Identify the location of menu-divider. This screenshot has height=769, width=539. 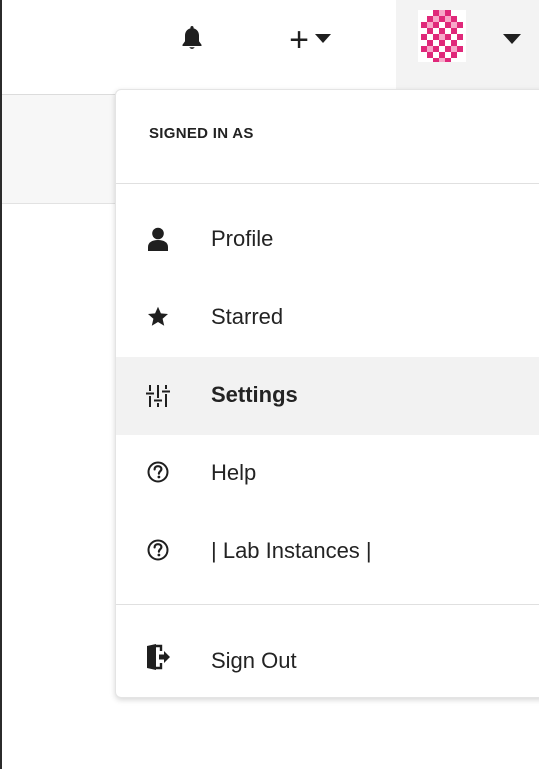
(327, 604).